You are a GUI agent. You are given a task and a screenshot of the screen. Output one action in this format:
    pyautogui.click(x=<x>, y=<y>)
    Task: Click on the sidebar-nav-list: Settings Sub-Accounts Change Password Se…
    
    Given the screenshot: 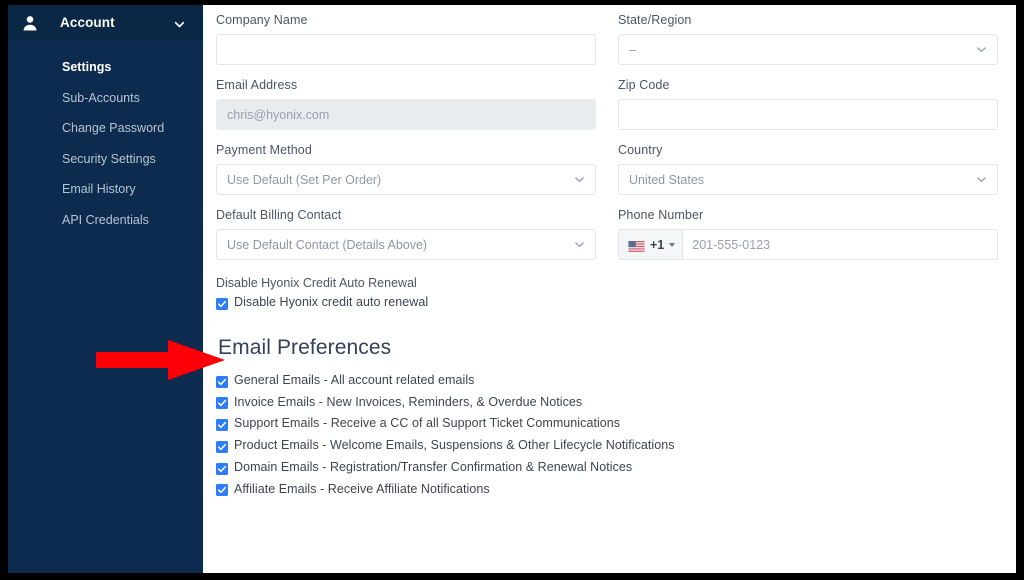 What is the action you would take?
    pyautogui.click(x=105, y=137)
    